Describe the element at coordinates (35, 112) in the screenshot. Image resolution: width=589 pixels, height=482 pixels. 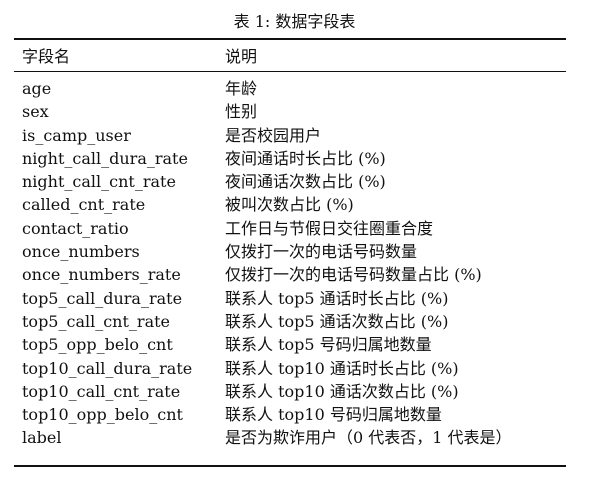
I see `field-name-cell: sex` at that location.